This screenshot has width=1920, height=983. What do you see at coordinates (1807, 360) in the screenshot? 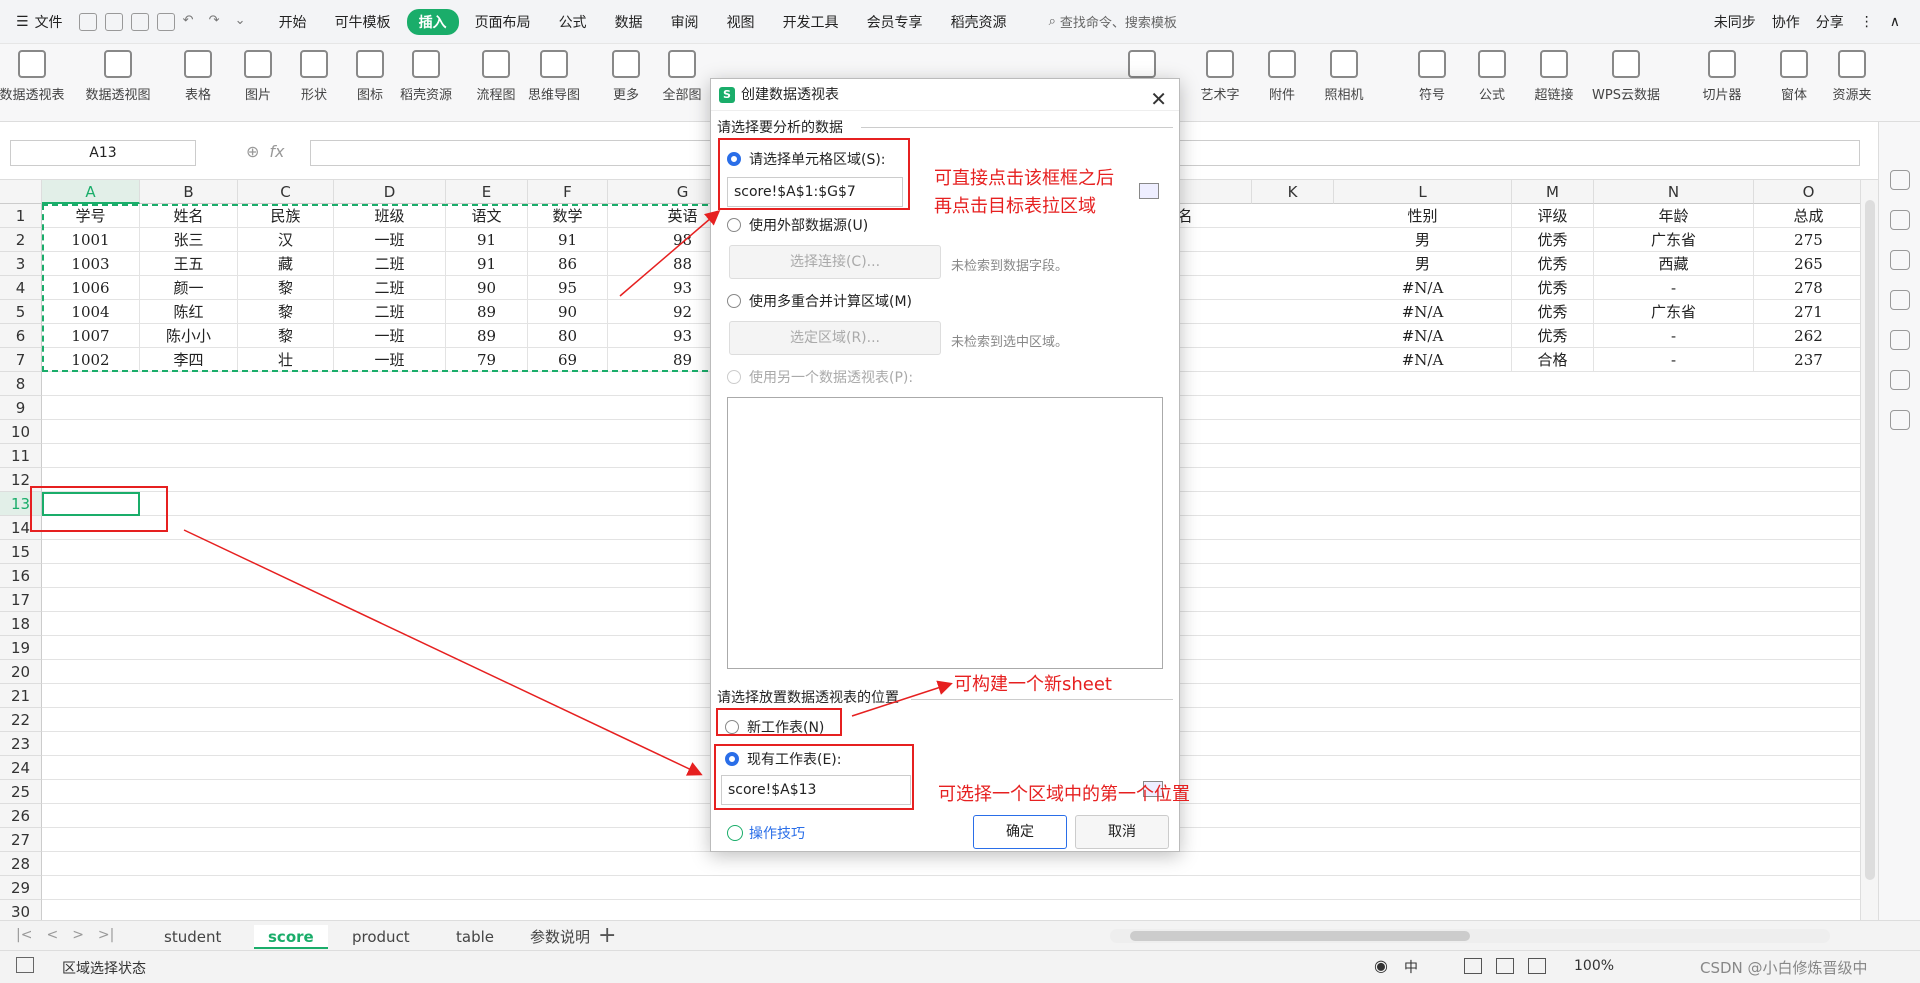
I see `table-cell: 237` at bounding box center [1807, 360].